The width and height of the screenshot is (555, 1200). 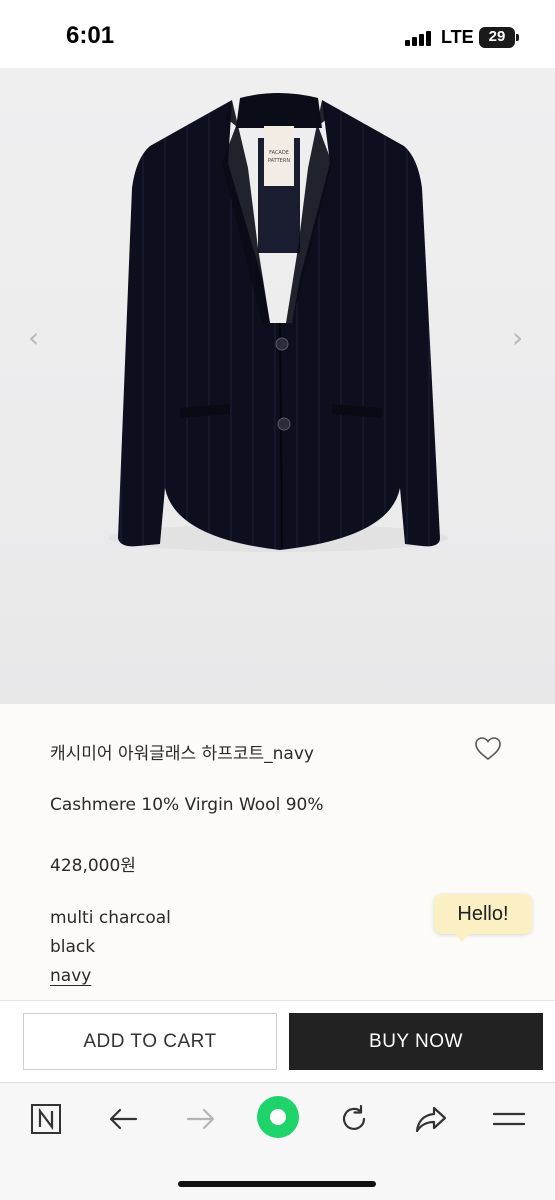 I want to click on chat-bubble-tail, so click(x=462, y=937).